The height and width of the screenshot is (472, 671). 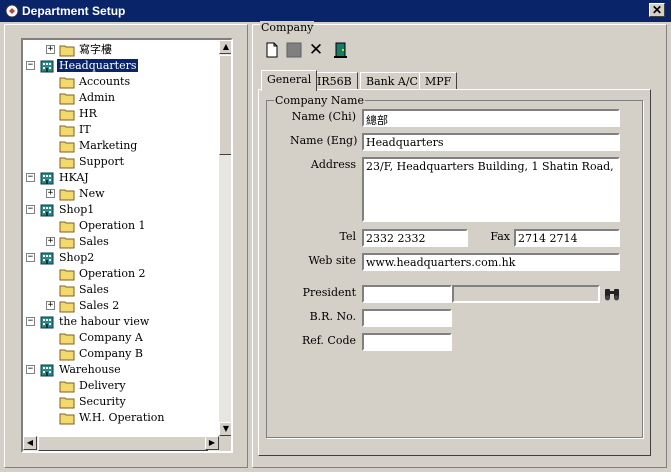 I want to click on tree-node-label: Accounts, so click(x=105, y=81).